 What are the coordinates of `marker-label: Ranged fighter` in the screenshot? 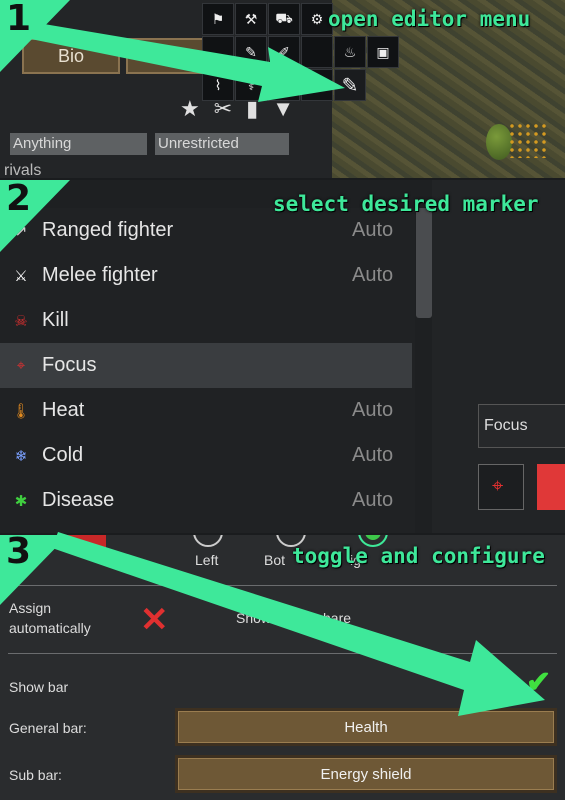 It's located at (108, 230).